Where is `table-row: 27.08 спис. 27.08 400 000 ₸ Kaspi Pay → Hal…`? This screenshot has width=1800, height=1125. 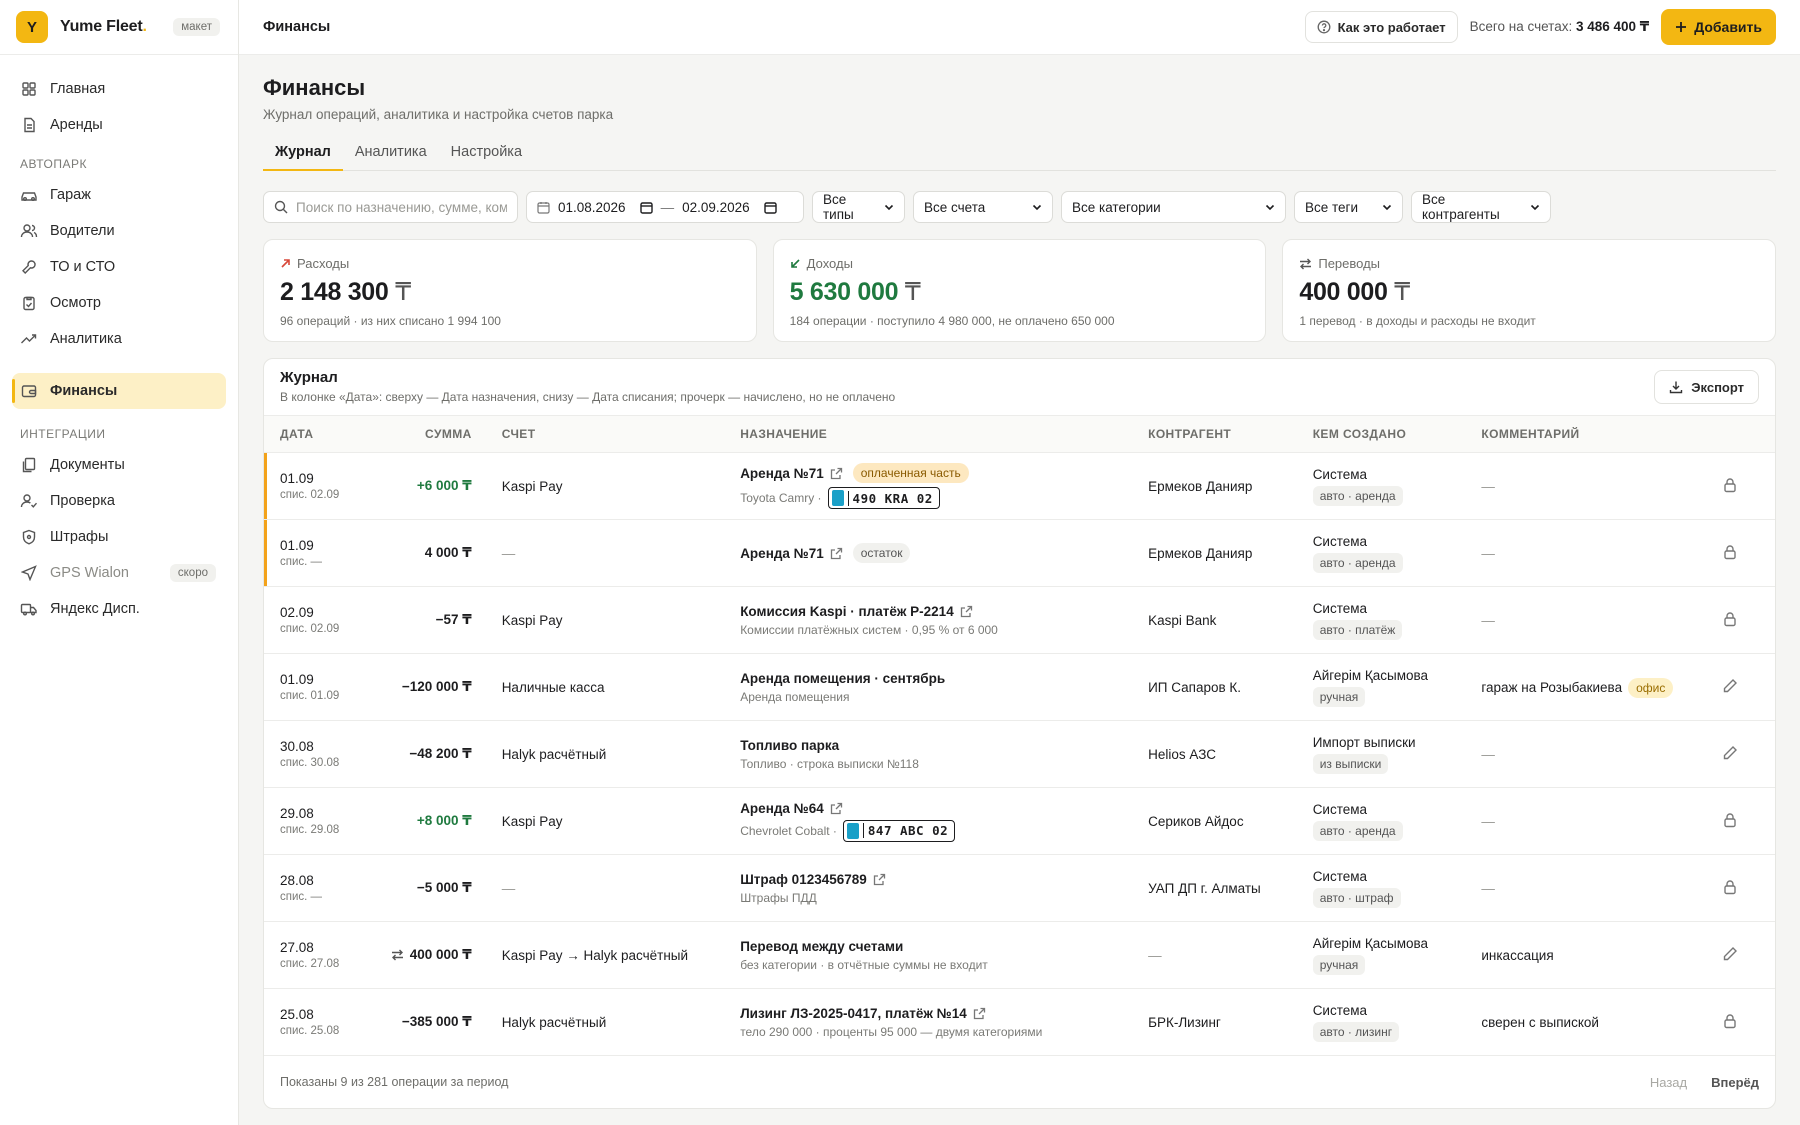 table-row: 27.08 спис. 27.08 400 000 ₸ Kaspi Pay → Hal… is located at coordinates (1019, 955).